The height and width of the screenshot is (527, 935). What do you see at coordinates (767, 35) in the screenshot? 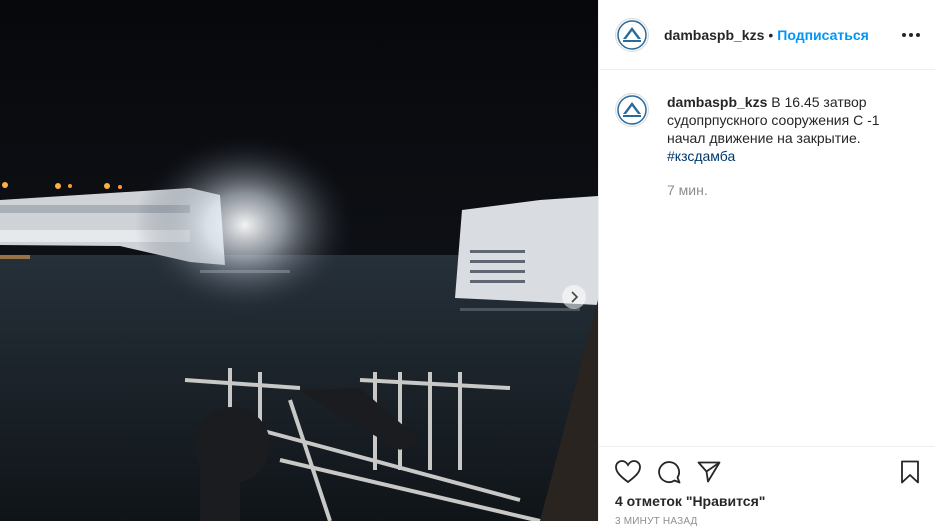
I see `post-header: dambaspb_kzs • Подписаться` at bounding box center [767, 35].